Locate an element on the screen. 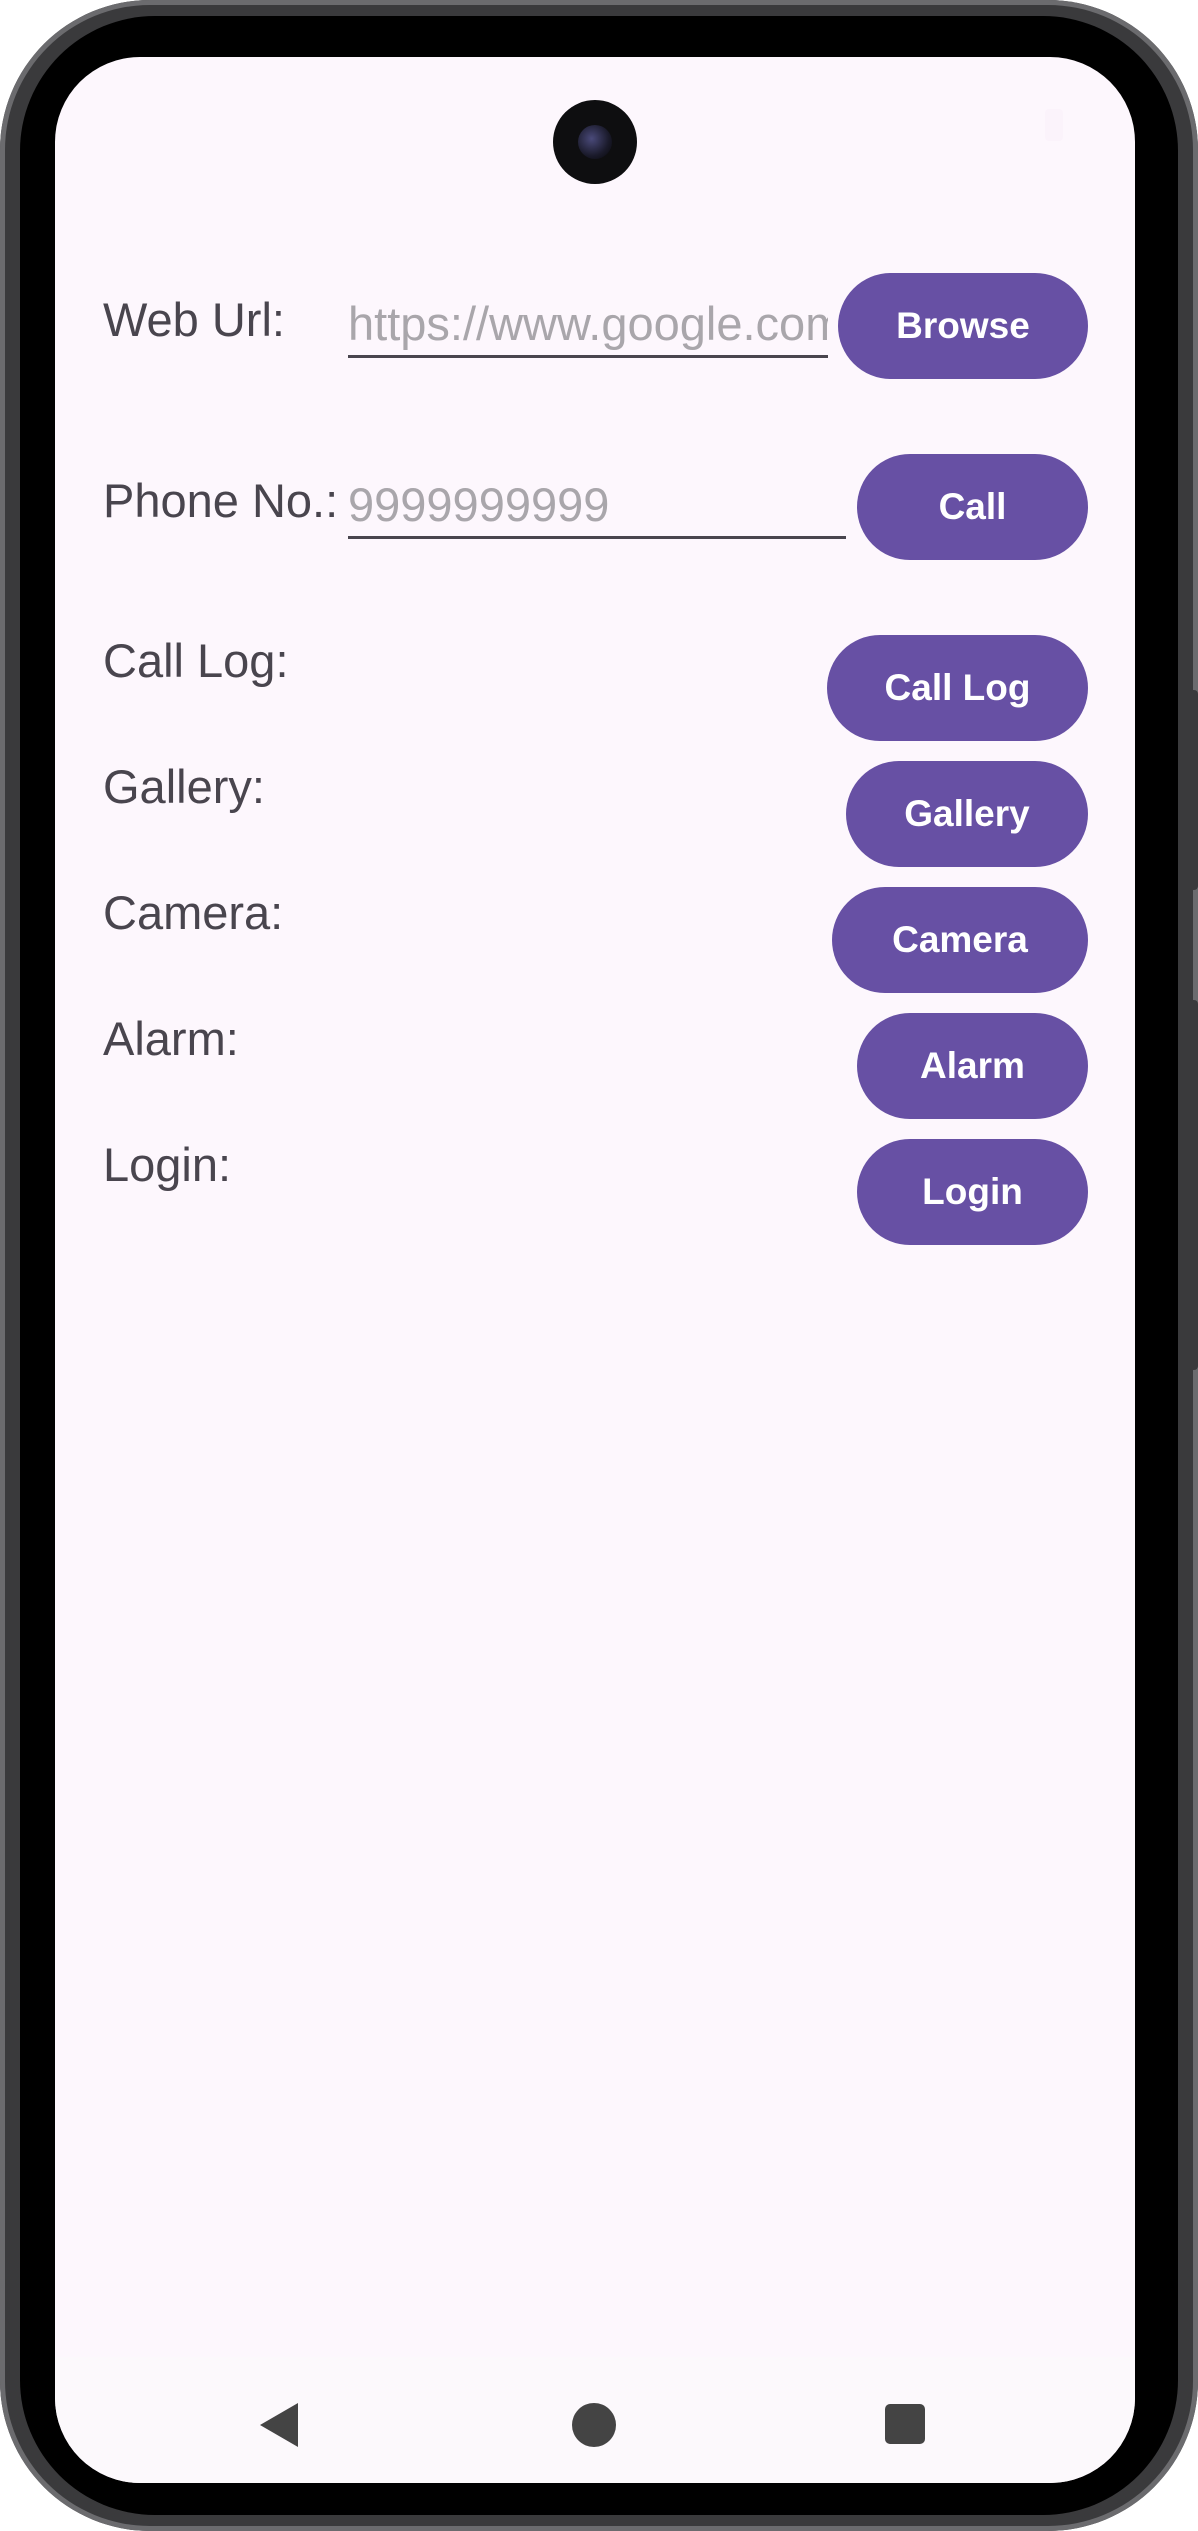  camera-lens is located at coordinates (595, 142).